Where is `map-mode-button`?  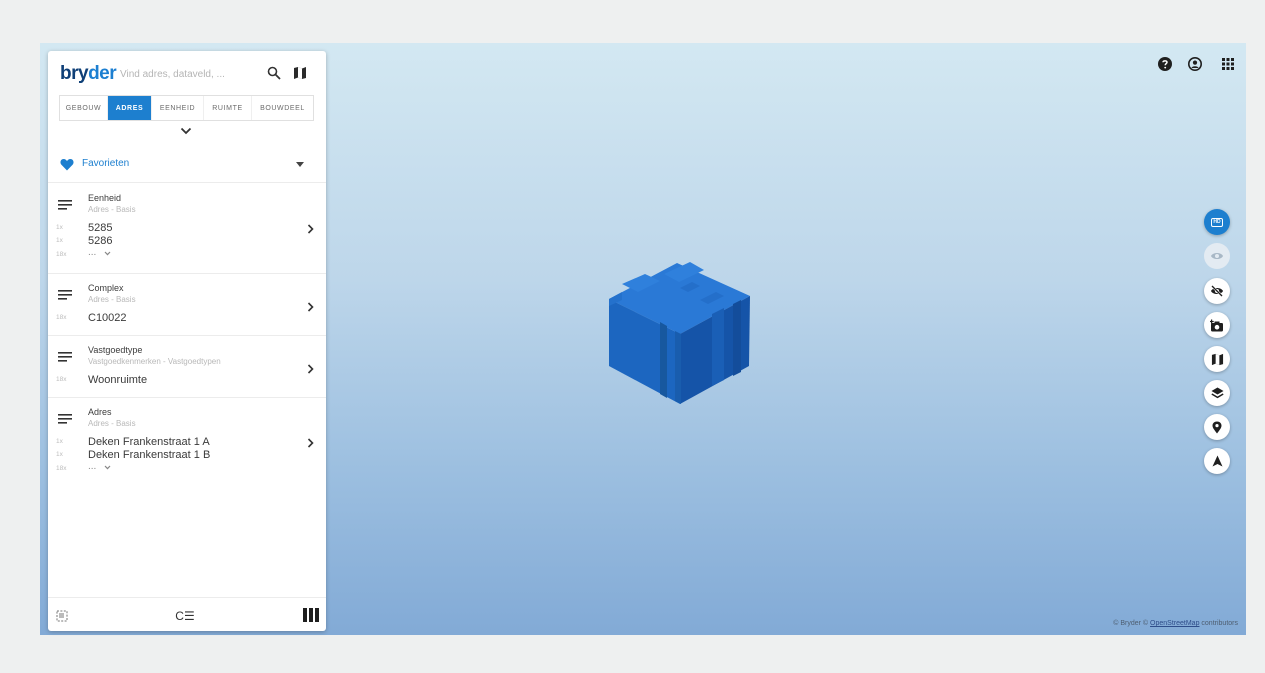 map-mode-button is located at coordinates (1217, 359).